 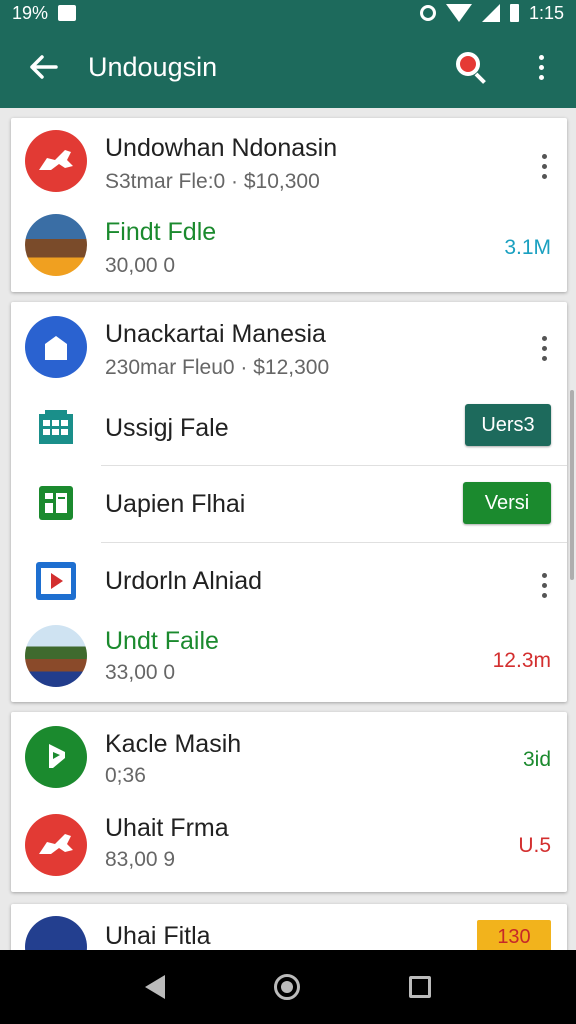 What do you see at coordinates (527, 247) in the screenshot?
I see `file-size: 3.1M` at bounding box center [527, 247].